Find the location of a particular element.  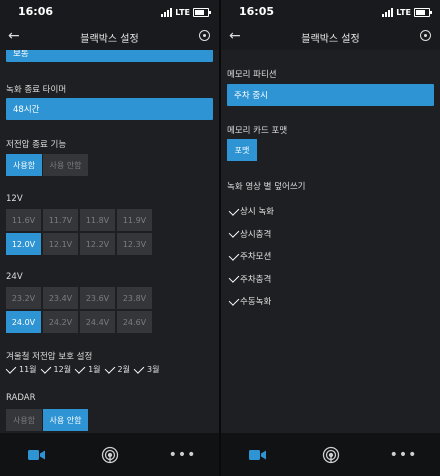

overwrite-checkbox: 주차모션 is located at coordinates (251, 256).